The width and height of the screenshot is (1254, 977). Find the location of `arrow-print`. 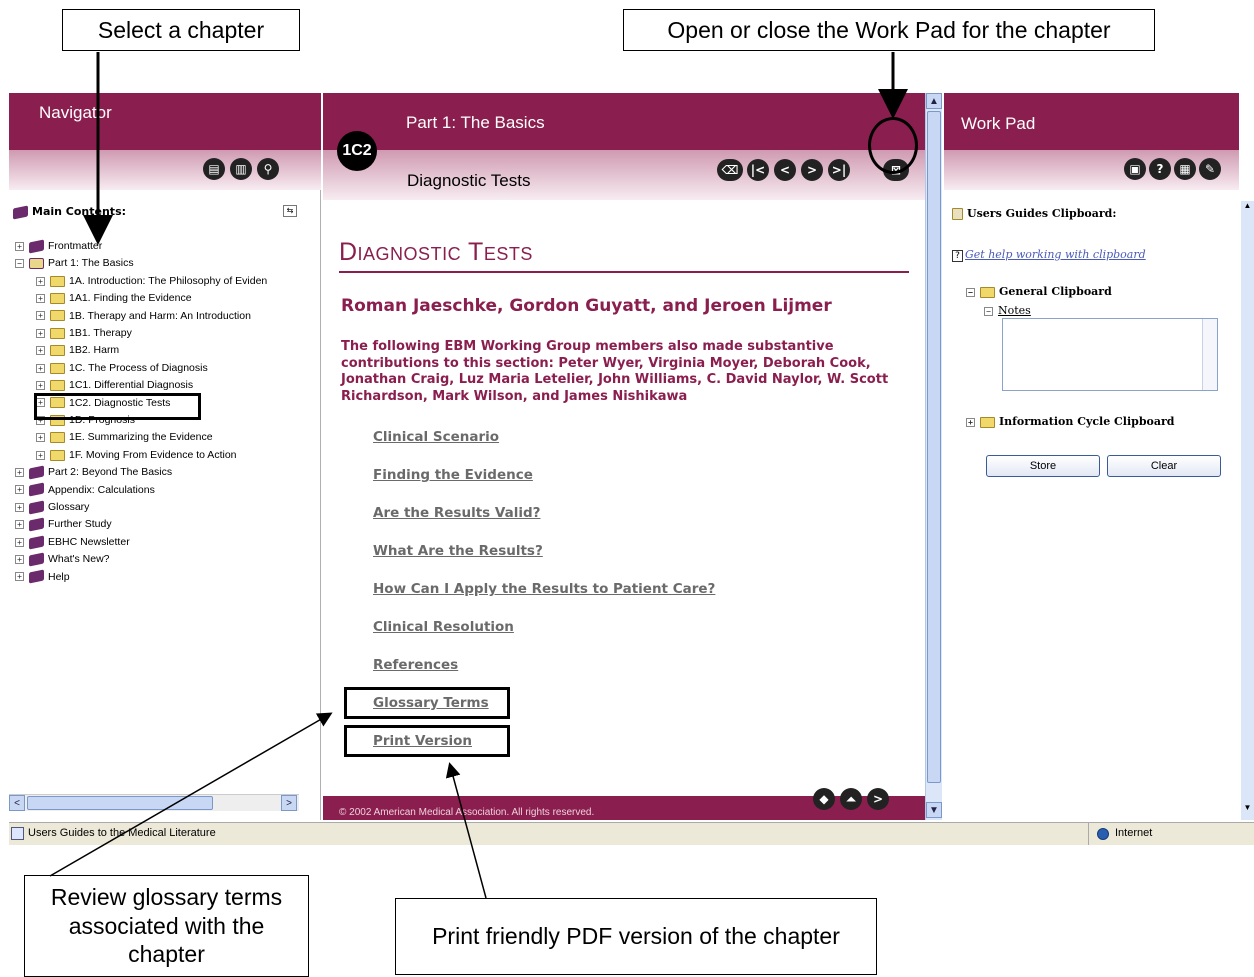

arrow-print is located at coordinates (466, 830).